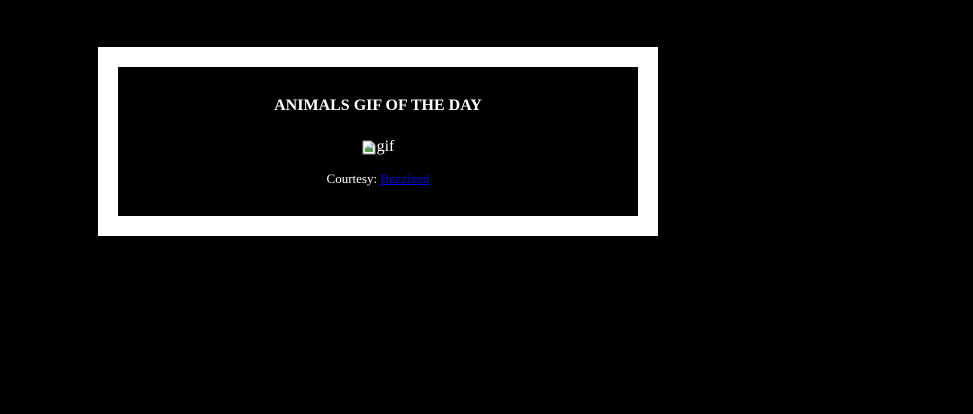 The image size is (973, 414). I want to click on buzzfeed-link: Buzzfeed, so click(404, 178).